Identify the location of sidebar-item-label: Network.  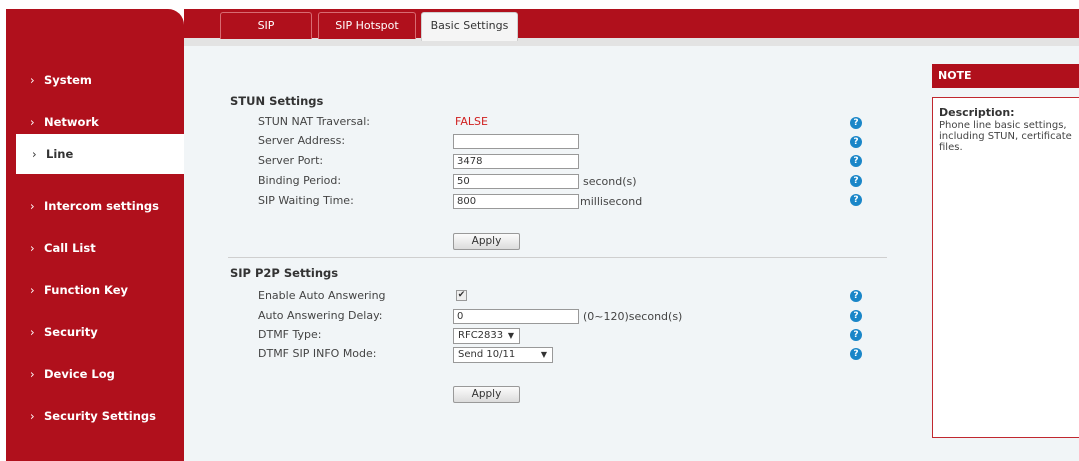
(71, 122).